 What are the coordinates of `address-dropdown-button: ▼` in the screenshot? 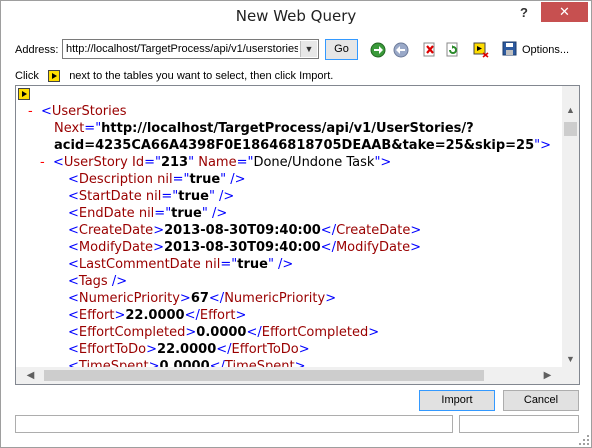 It's located at (308, 49).